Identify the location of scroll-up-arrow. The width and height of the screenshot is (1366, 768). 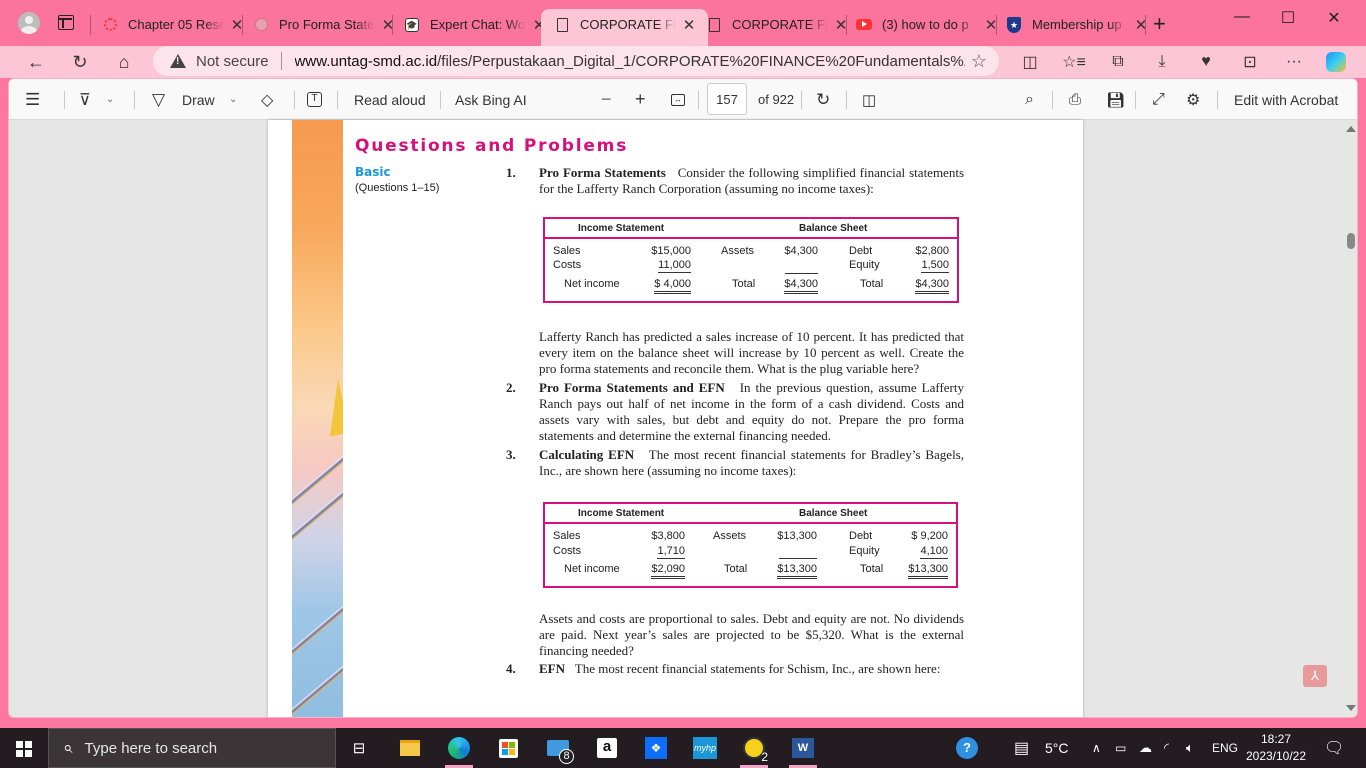
(1351, 129).